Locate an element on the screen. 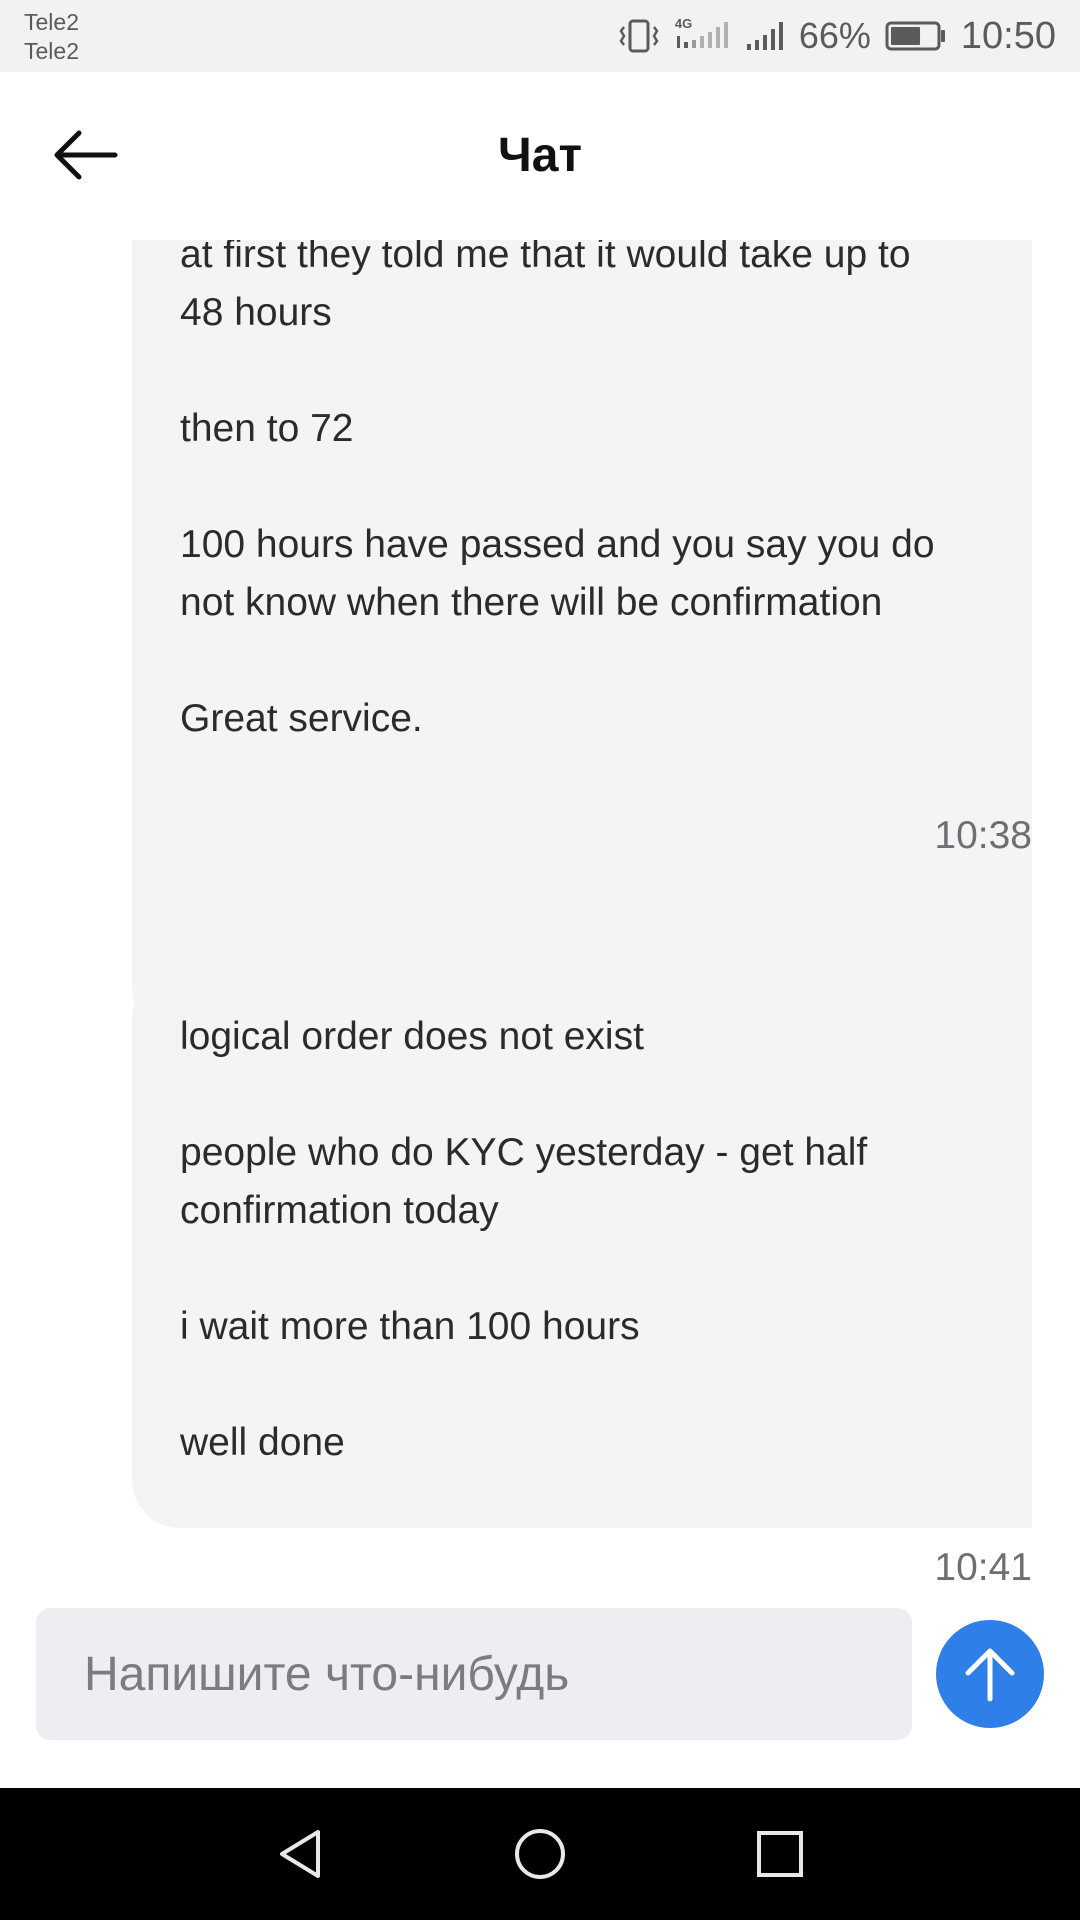 This screenshot has width=1080, height=1920. message-text-line: i wait more than 100 hours is located at coordinates (410, 1326).